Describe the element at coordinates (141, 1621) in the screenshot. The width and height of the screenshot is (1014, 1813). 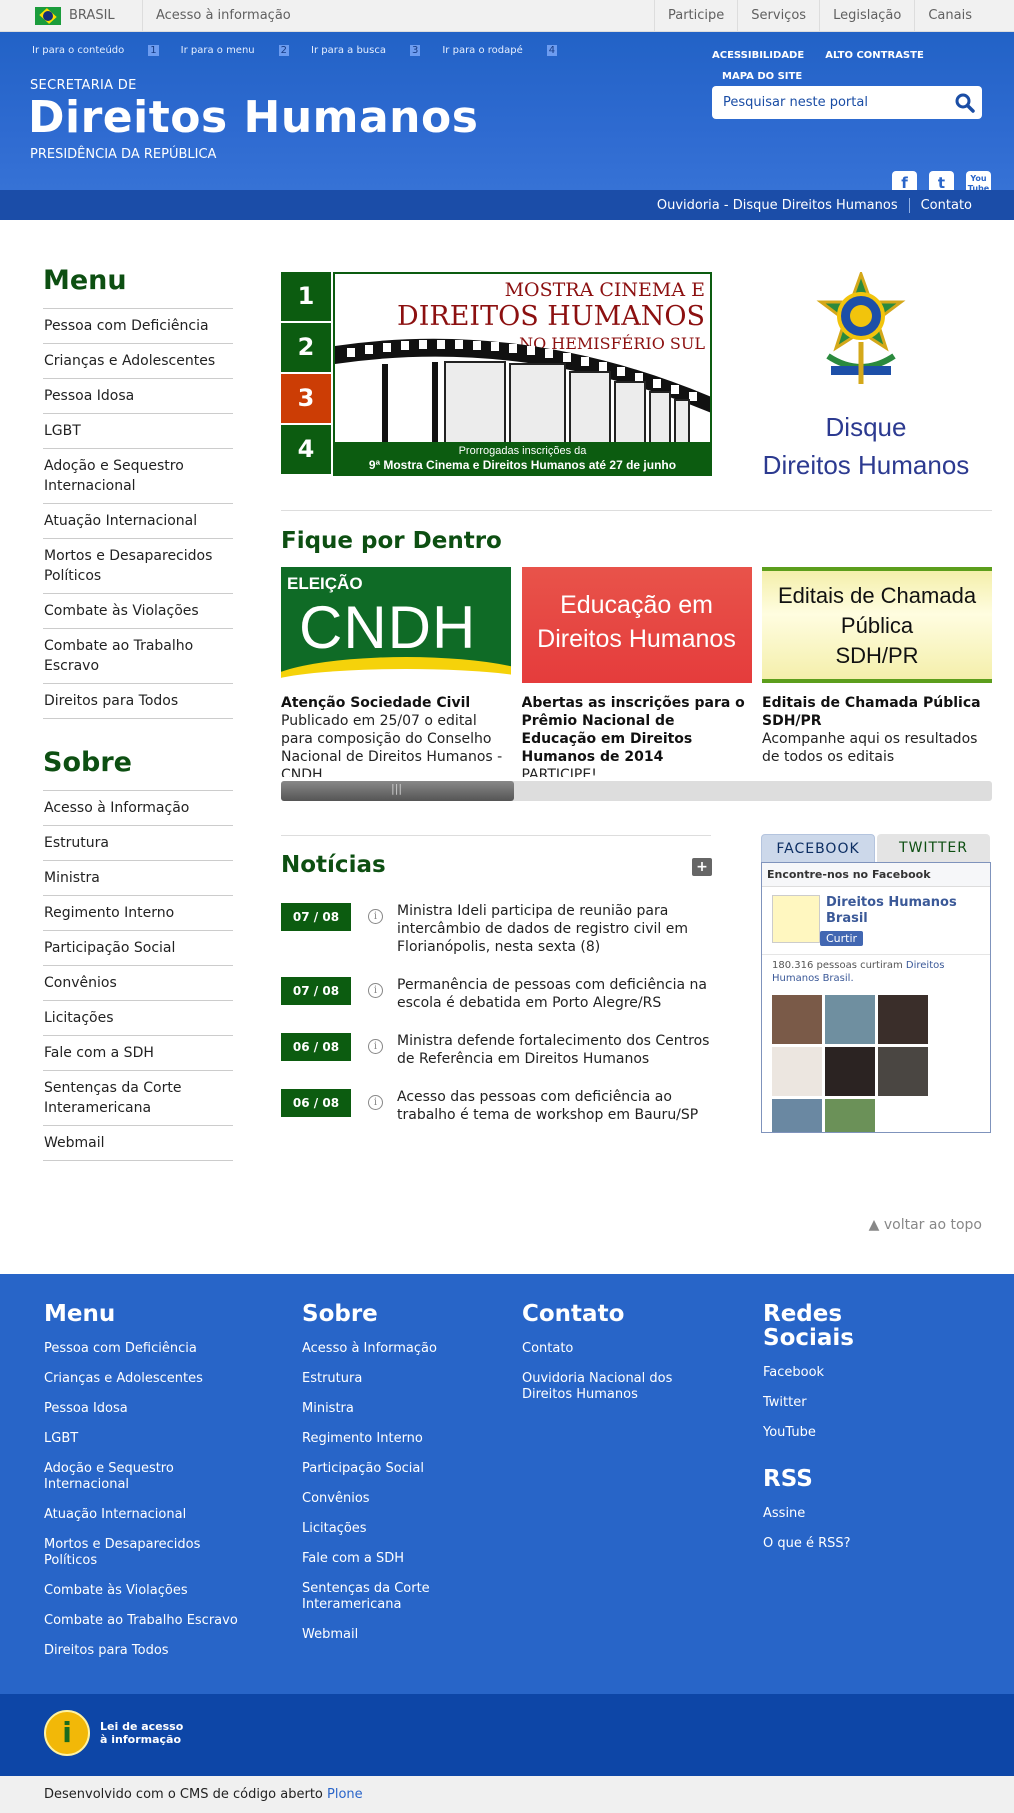
I see `footer-link: Combate ao Trabalho Escravo` at that location.